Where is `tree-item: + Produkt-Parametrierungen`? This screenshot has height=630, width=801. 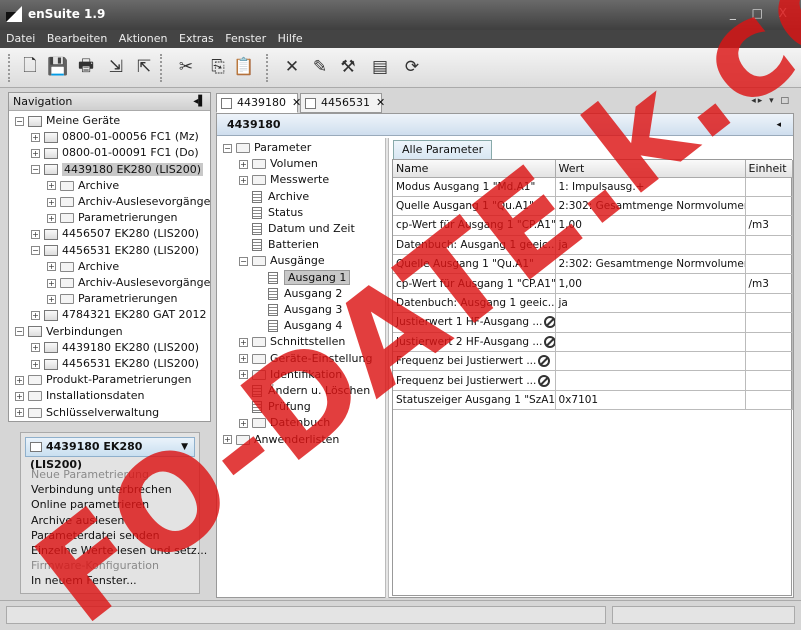 tree-item: + Produkt-Parametrierungen is located at coordinates (103, 380).